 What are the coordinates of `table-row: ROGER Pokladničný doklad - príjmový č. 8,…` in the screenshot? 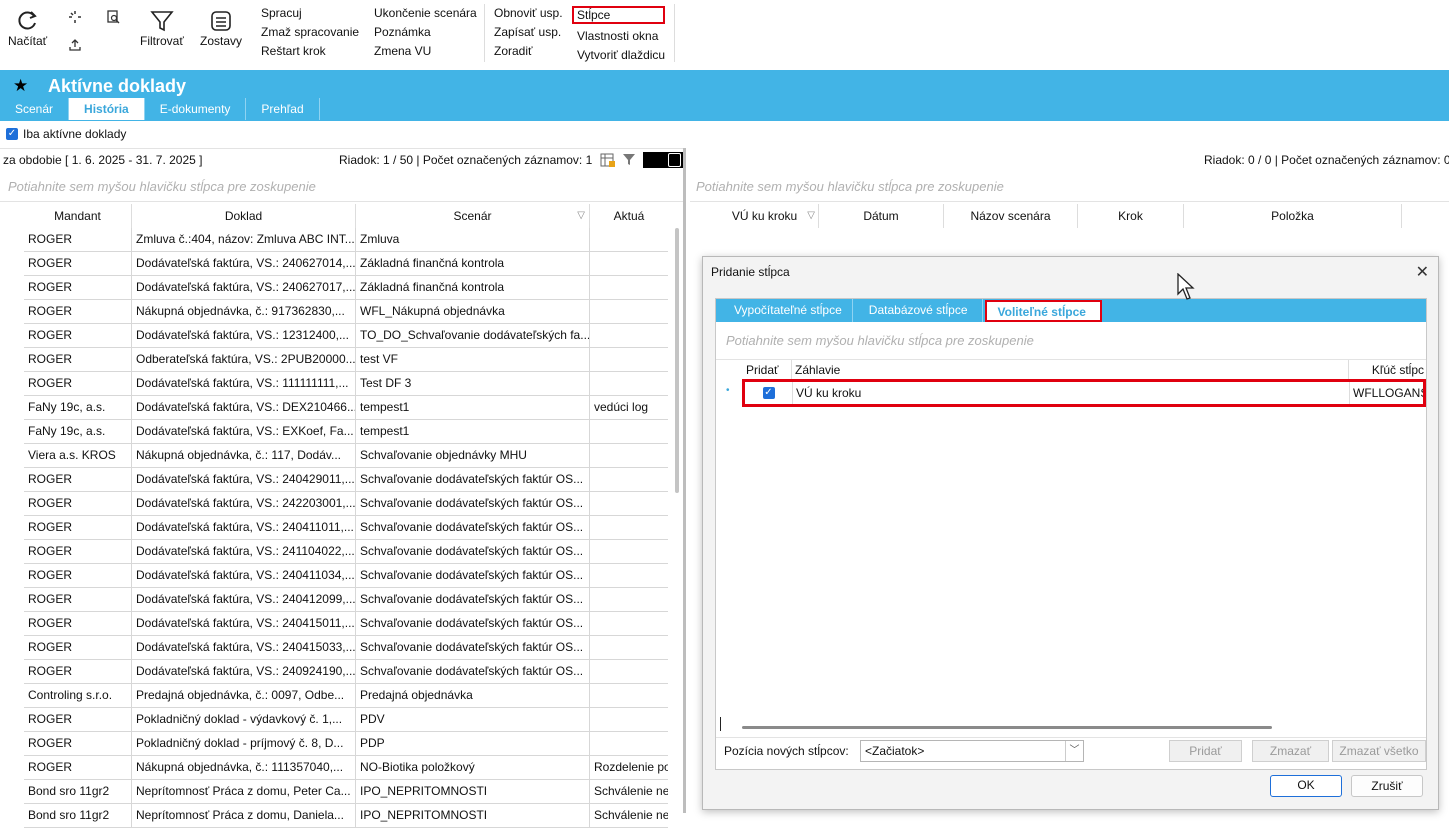 It's located at (346, 744).